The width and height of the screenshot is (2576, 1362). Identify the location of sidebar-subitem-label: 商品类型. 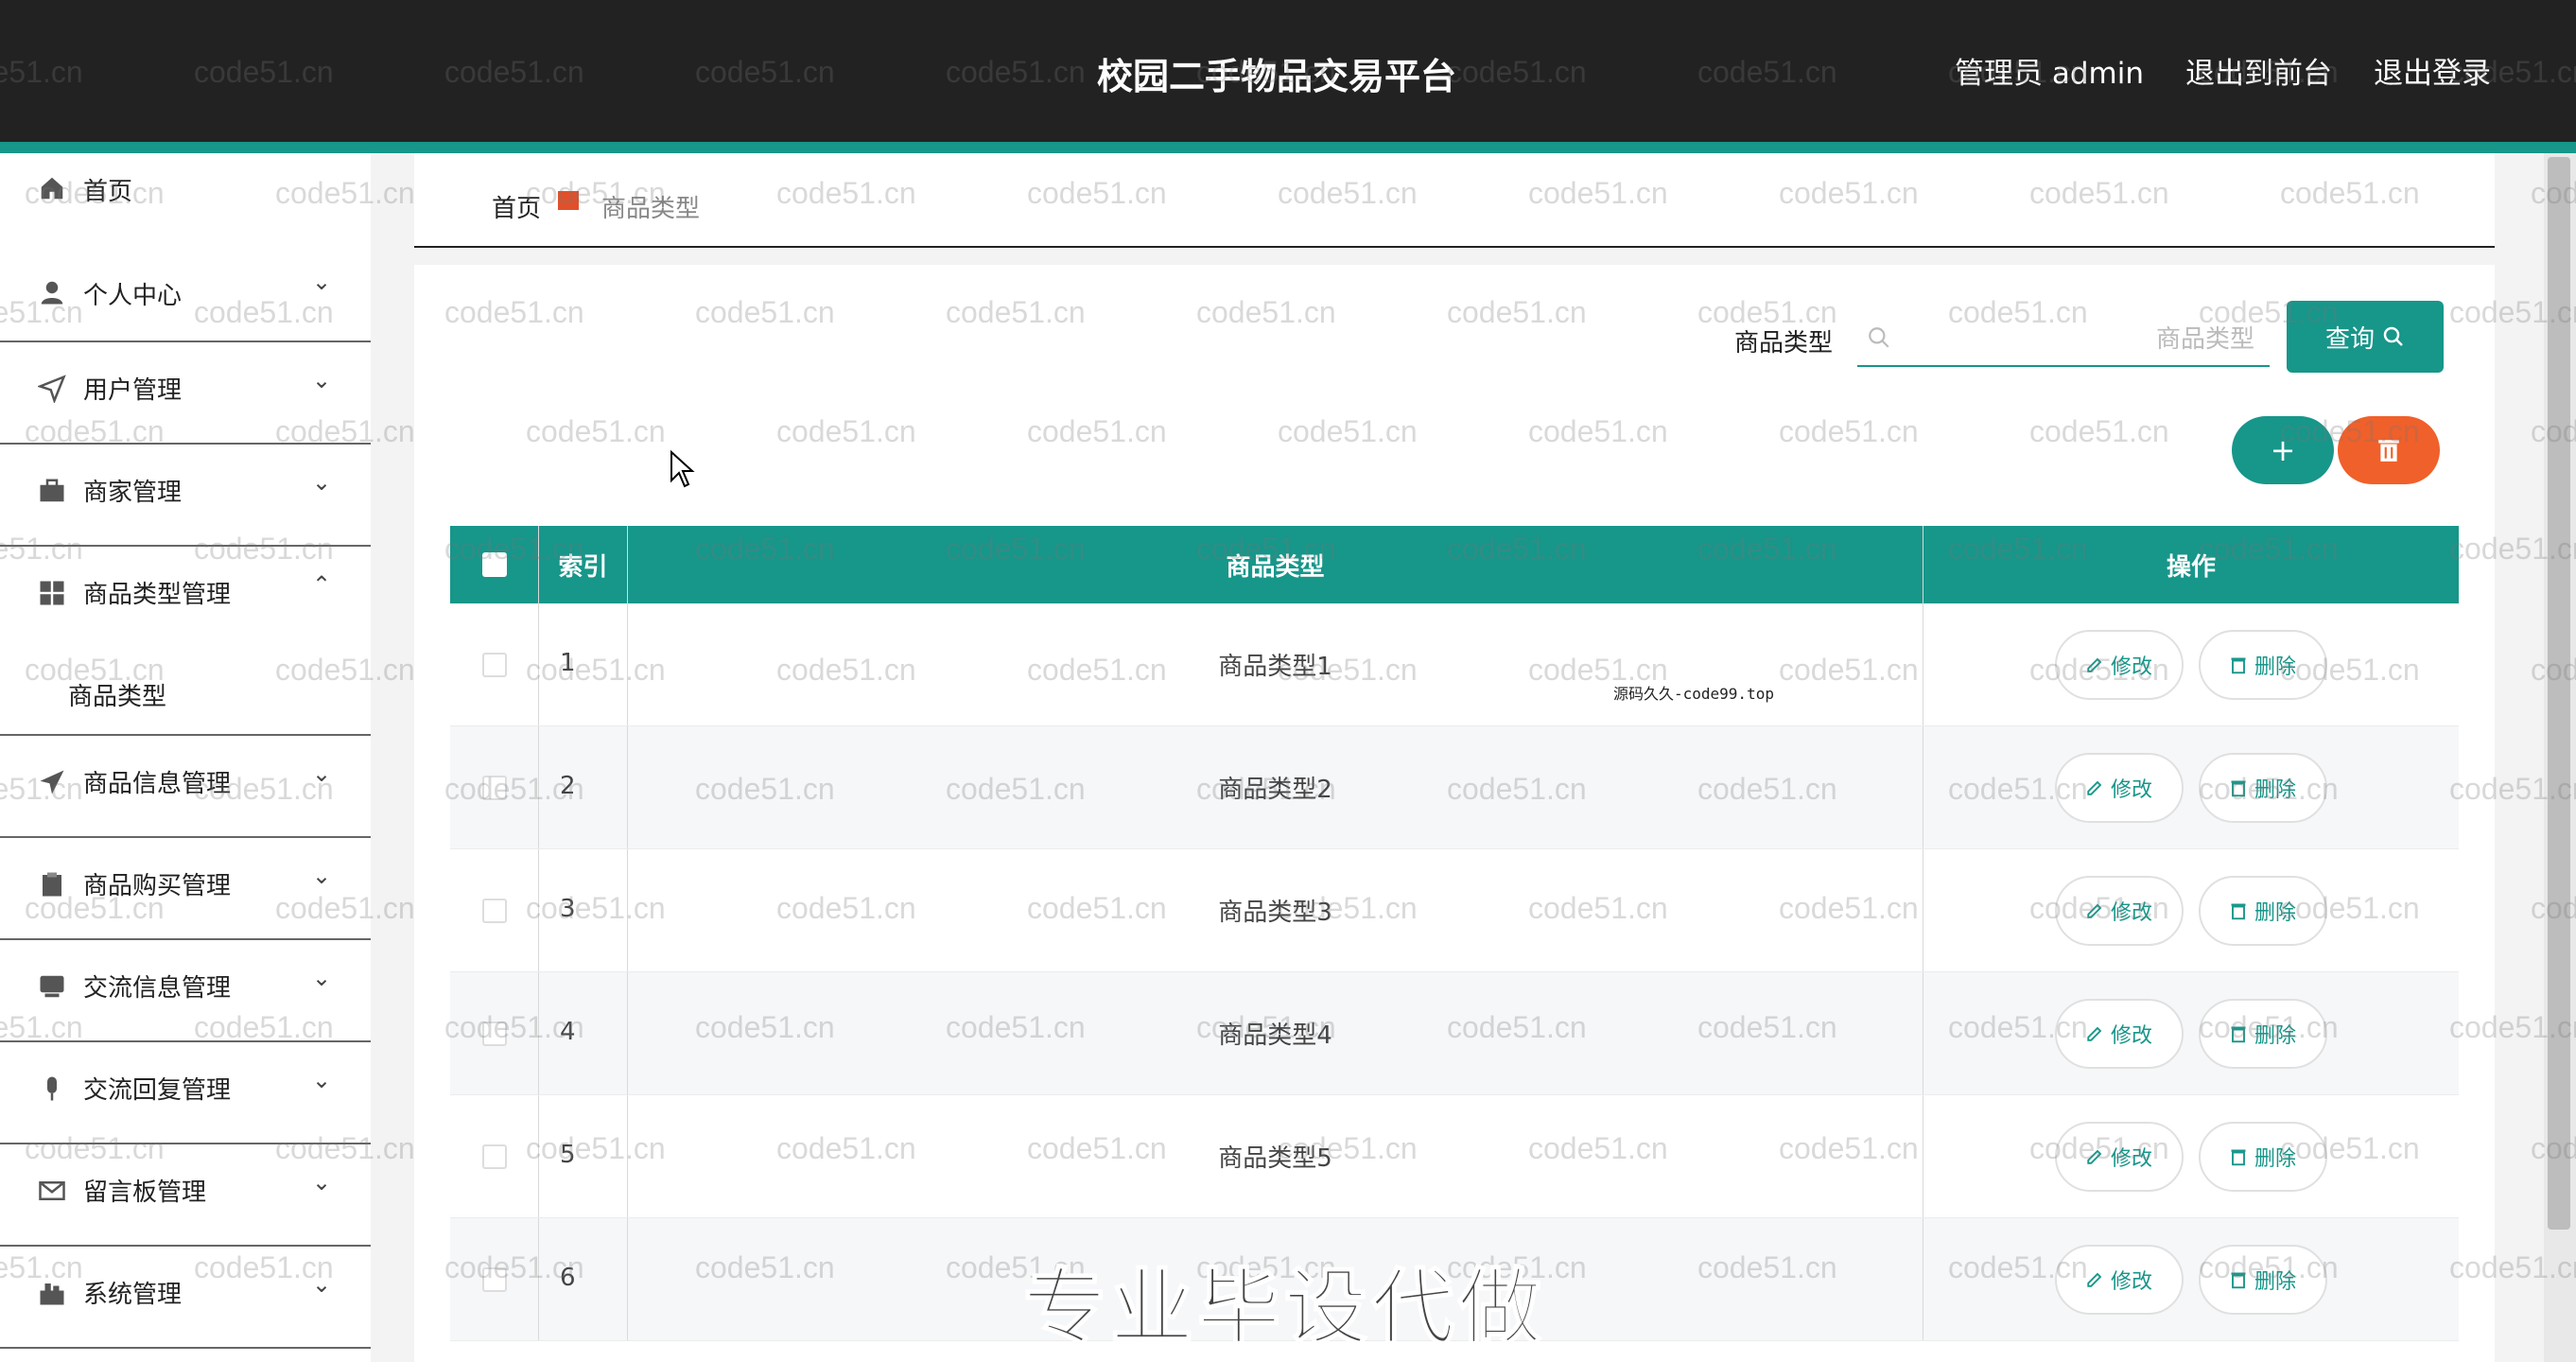
(117, 697).